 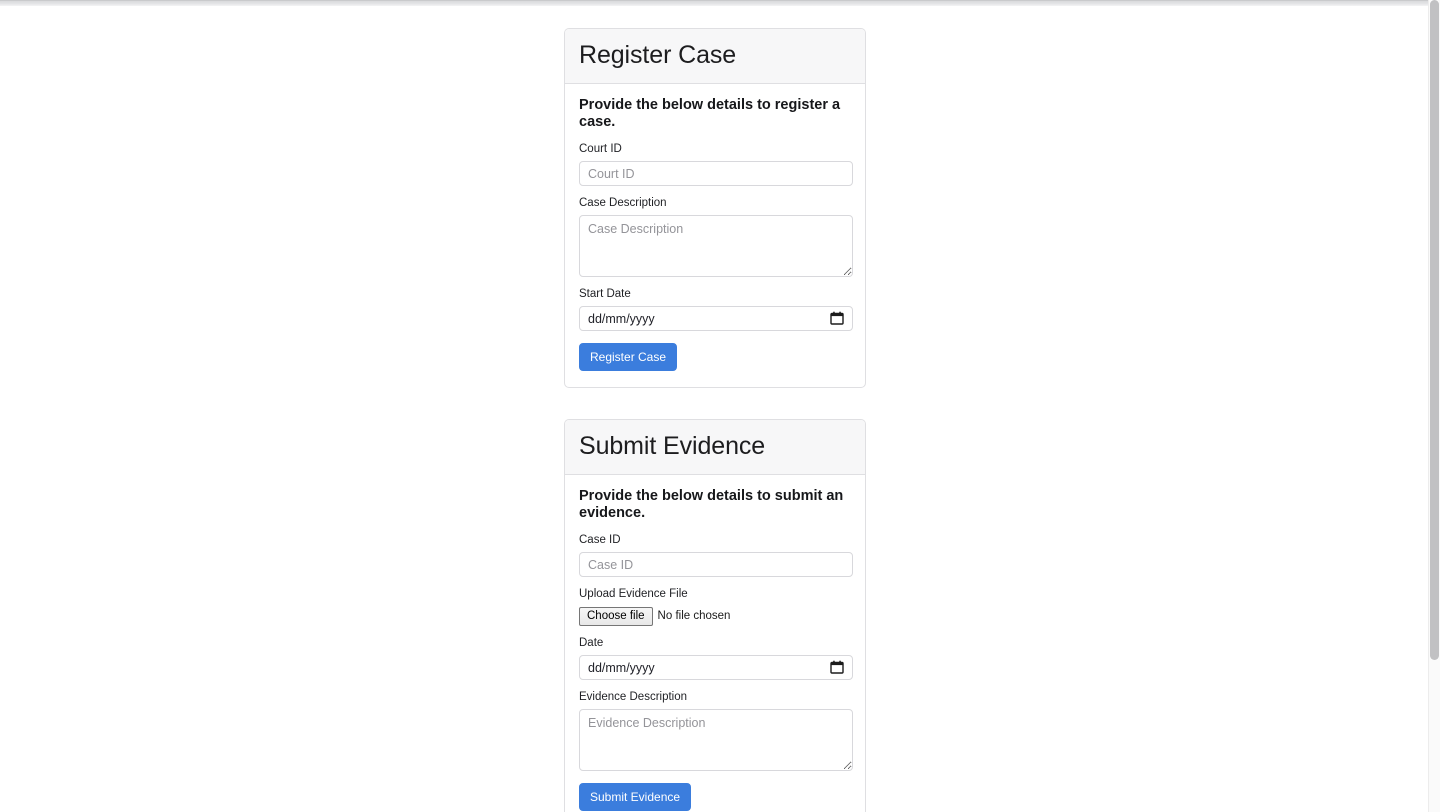 I want to click on file-input-row: Choose file No file chosen, so click(x=715, y=616).